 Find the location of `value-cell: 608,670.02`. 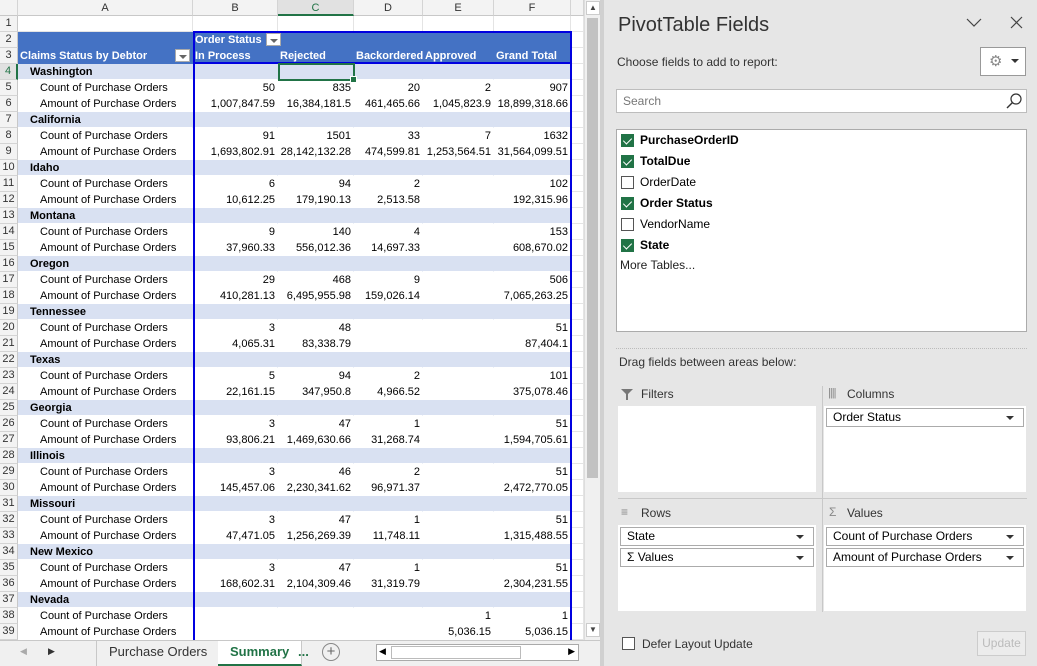

value-cell: 608,670.02 is located at coordinates (532, 248).